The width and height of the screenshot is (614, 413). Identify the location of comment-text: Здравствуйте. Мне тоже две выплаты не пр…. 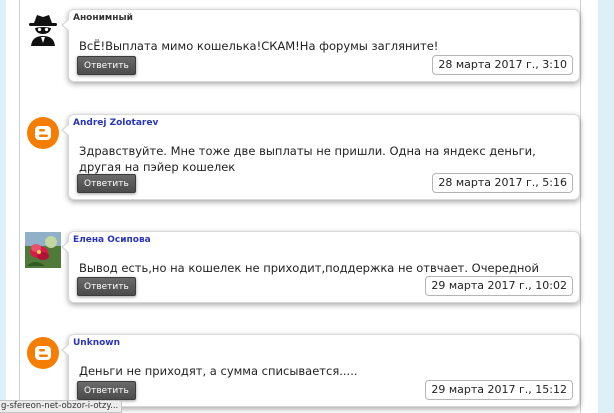
(307, 159).